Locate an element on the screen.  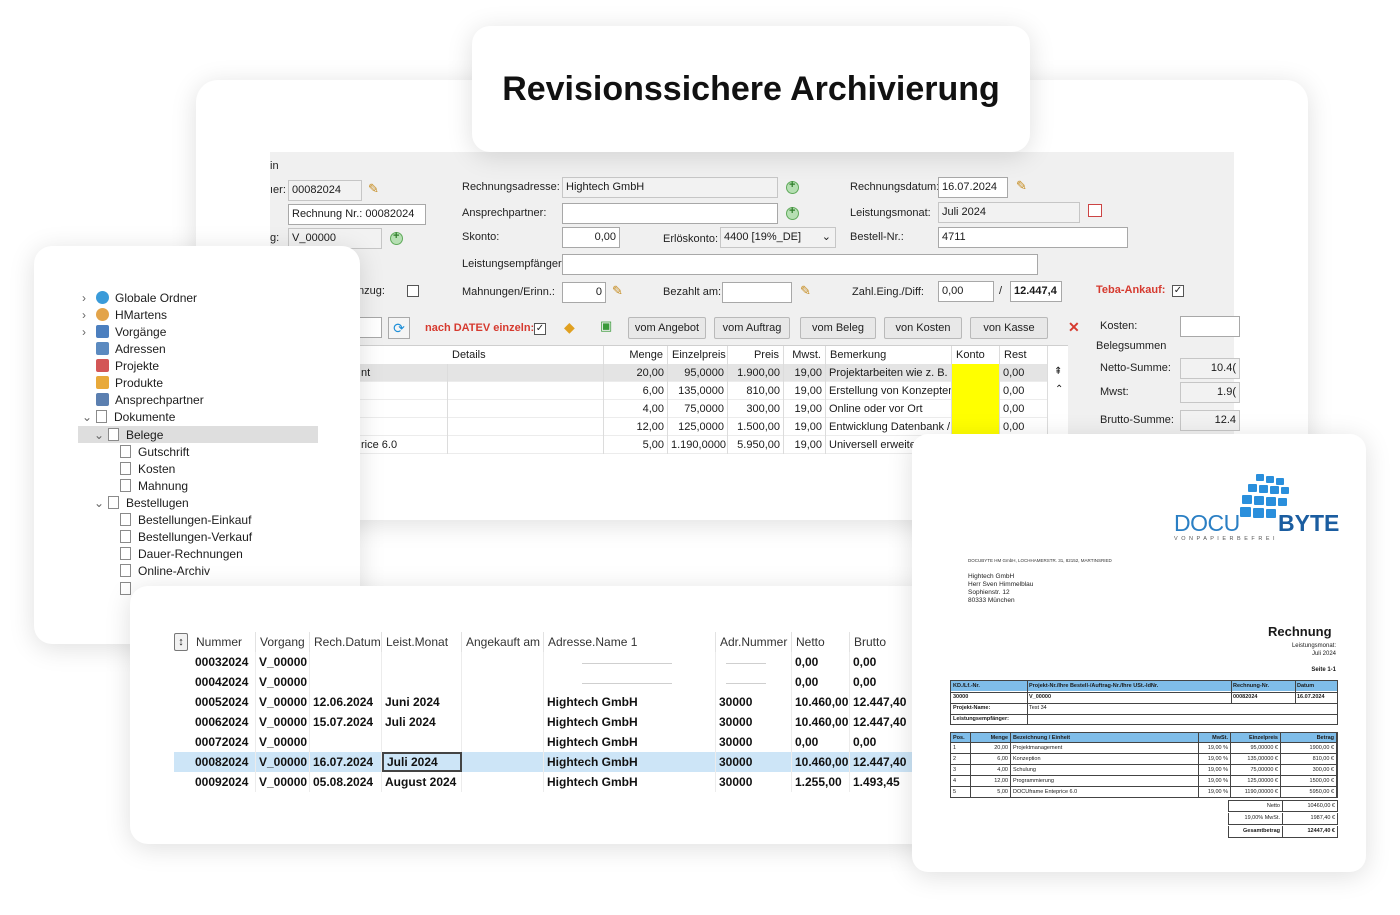
teba-checkbox: ✓ is located at coordinates (1178, 291).